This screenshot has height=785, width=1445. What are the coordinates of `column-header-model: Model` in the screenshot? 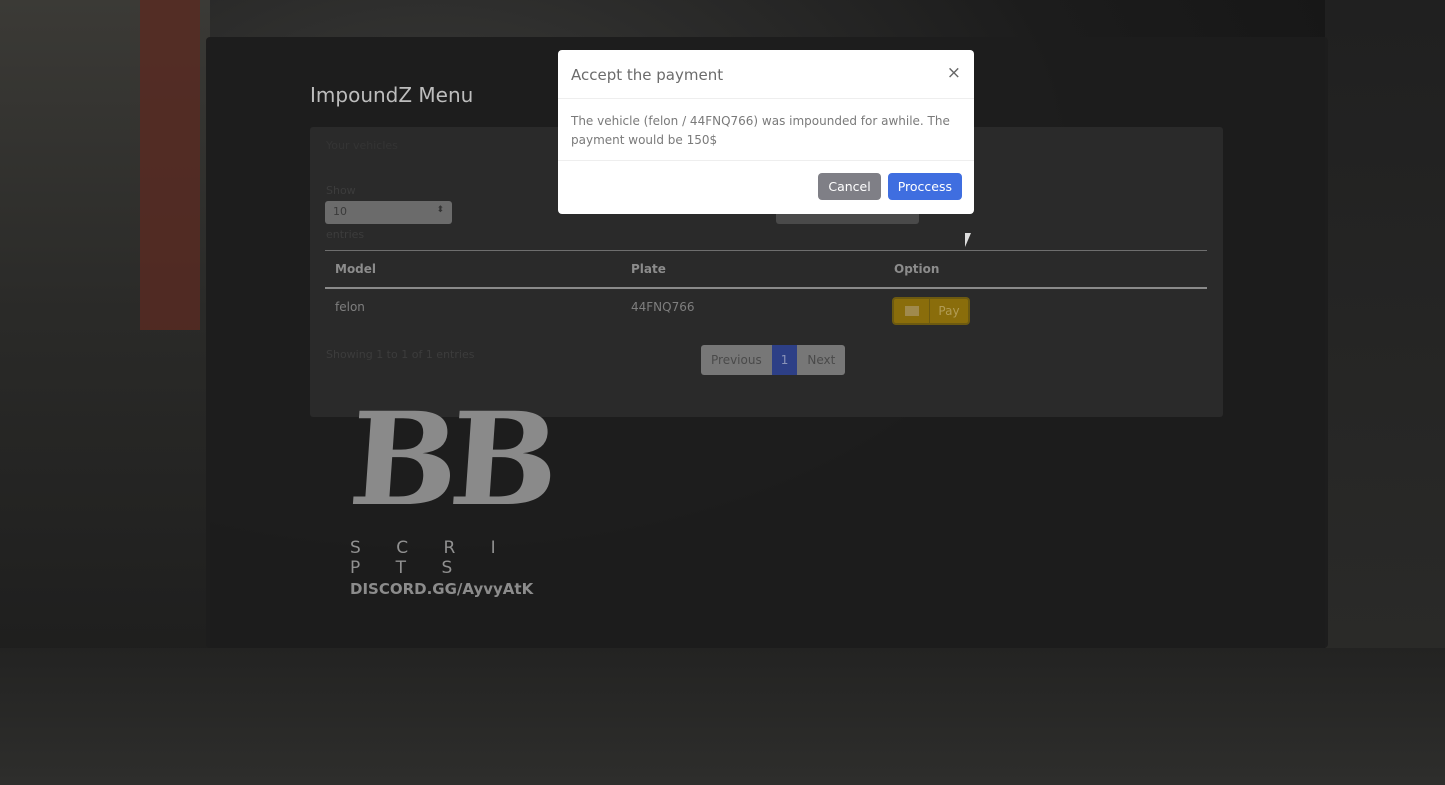 It's located at (355, 269).